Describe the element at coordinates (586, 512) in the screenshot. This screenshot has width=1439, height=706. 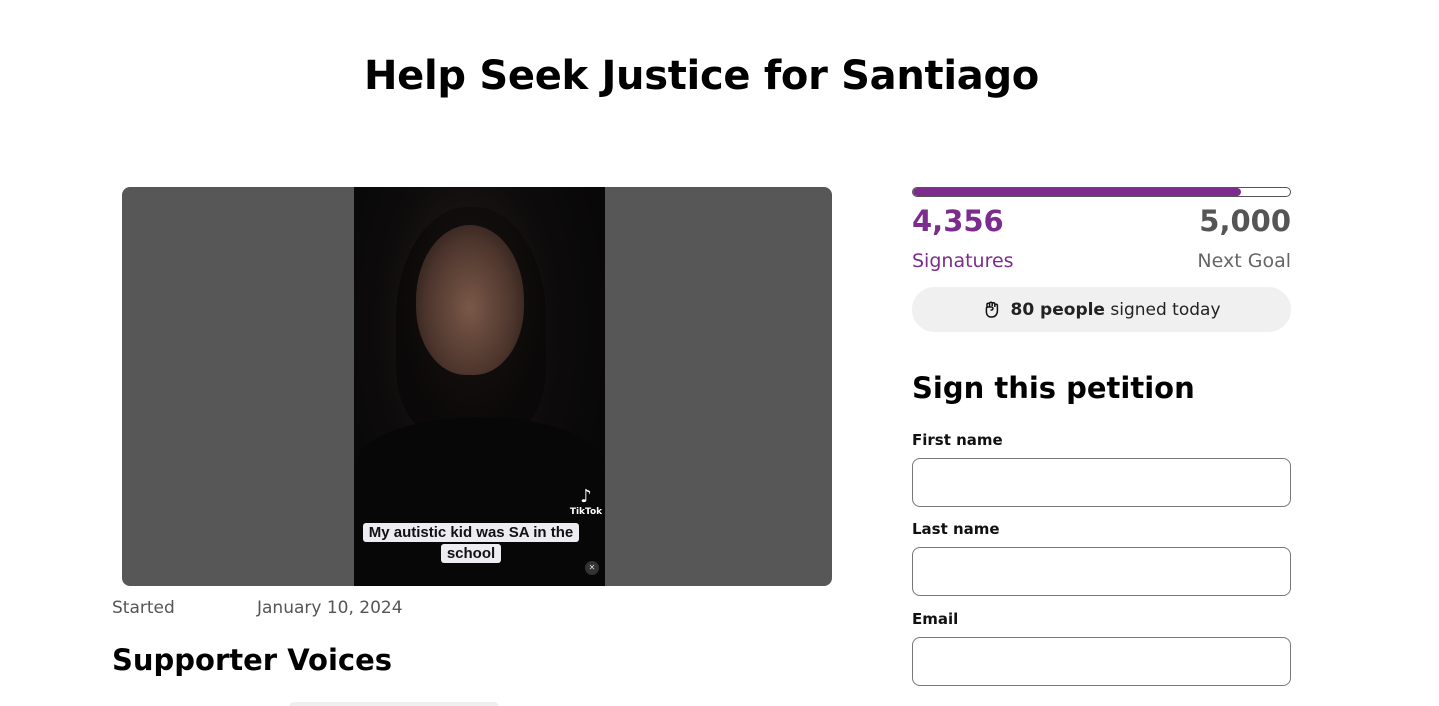
I see `tiktok-watermark-text: TikTok` at that location.